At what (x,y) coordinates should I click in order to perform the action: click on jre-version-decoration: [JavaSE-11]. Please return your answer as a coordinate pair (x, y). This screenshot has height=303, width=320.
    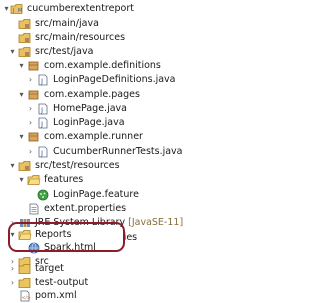
    Looking at the image, I should click on (156, 222).